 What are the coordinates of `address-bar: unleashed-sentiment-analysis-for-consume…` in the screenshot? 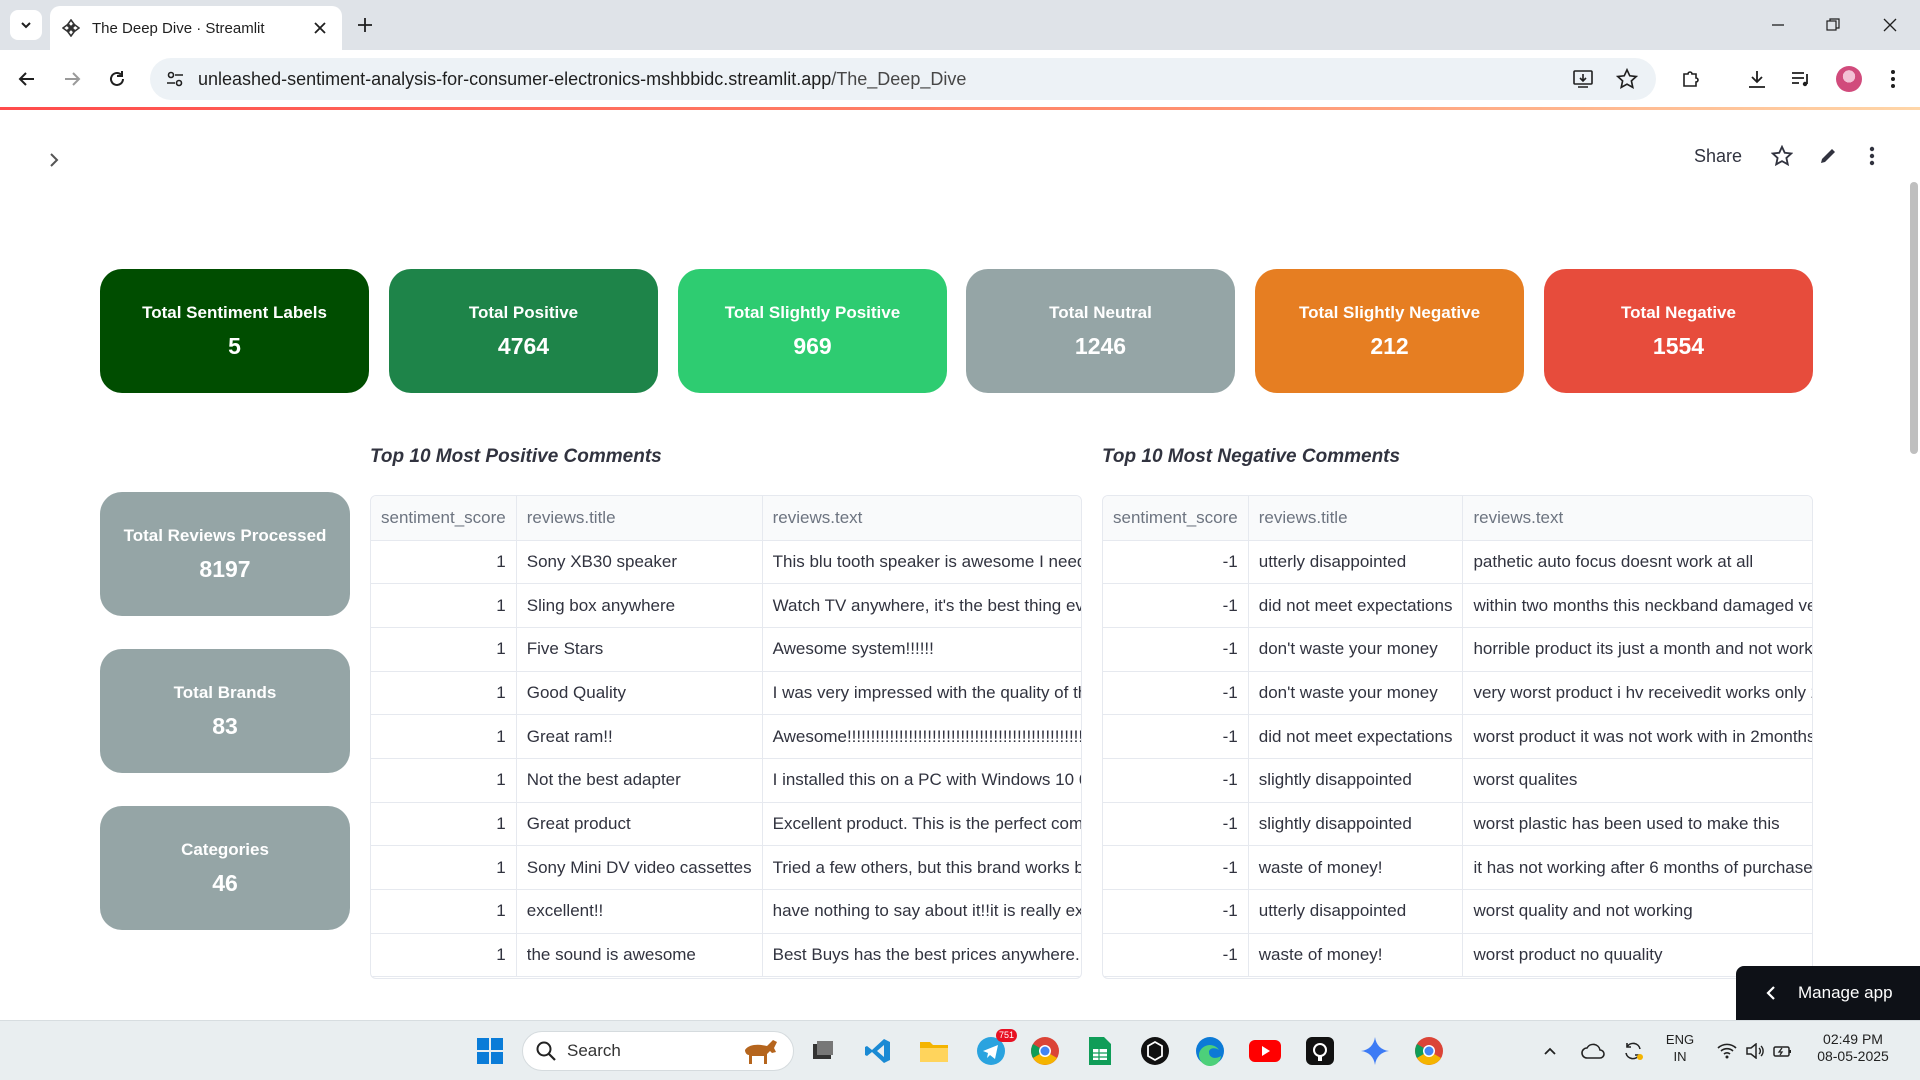 It's located at (903, 79).